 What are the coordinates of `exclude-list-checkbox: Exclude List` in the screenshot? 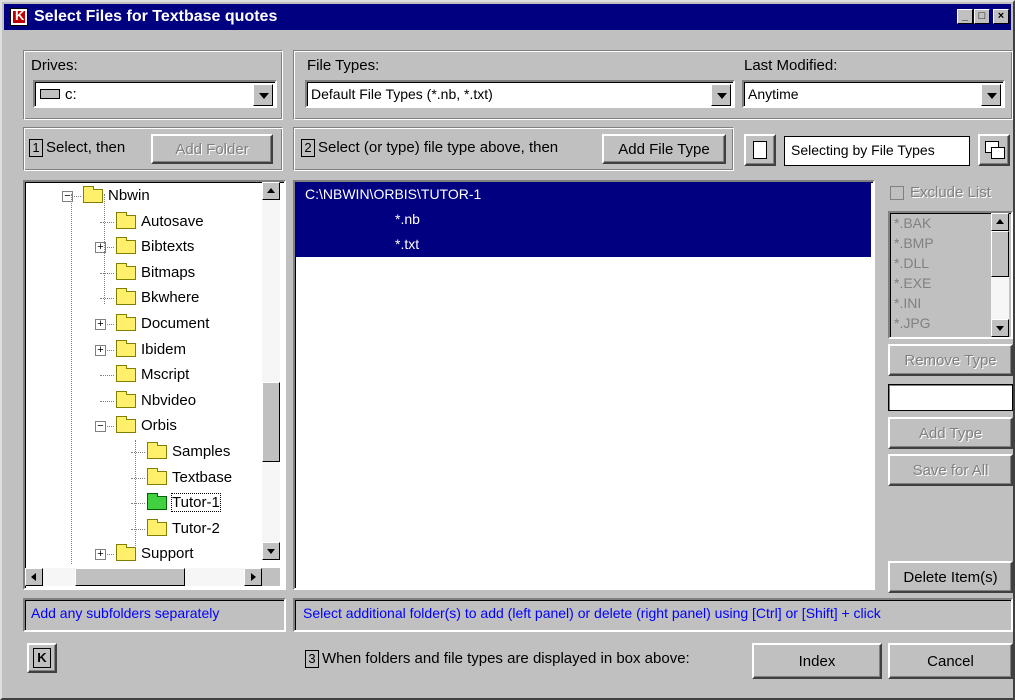 It's located at (950, 195).